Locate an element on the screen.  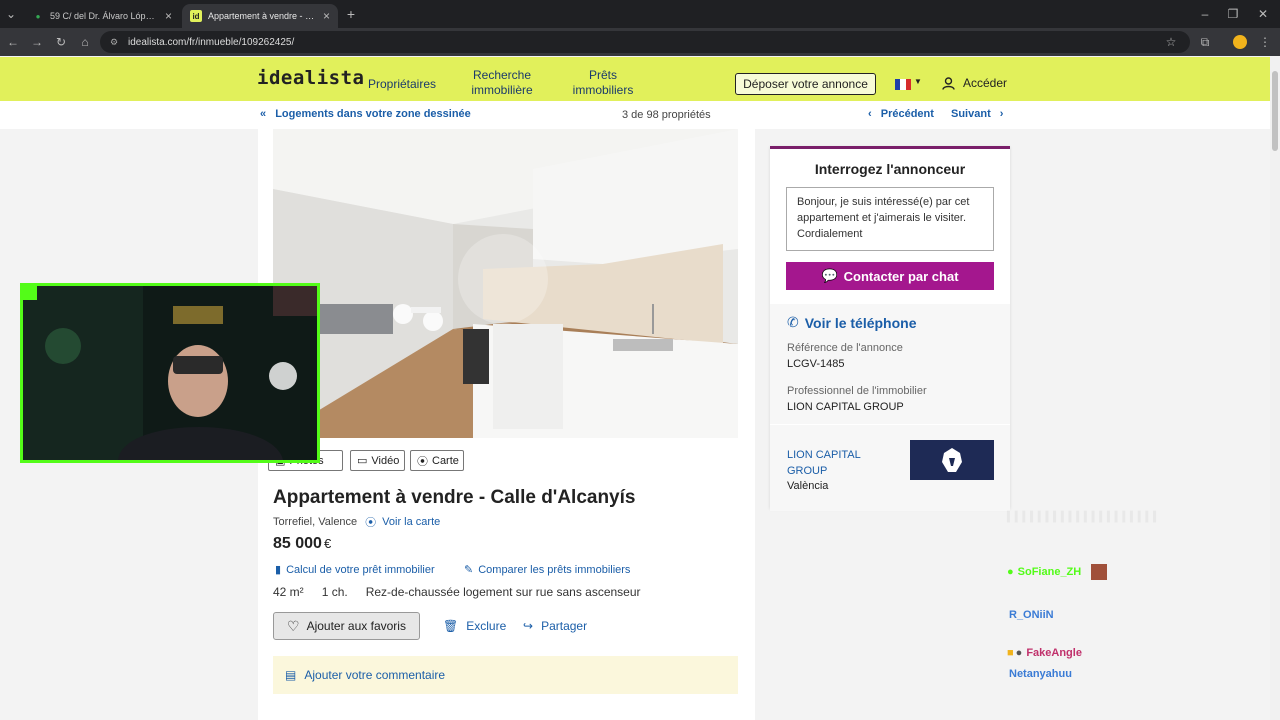
login-link: Accéder is located at coordinates (974, 83).